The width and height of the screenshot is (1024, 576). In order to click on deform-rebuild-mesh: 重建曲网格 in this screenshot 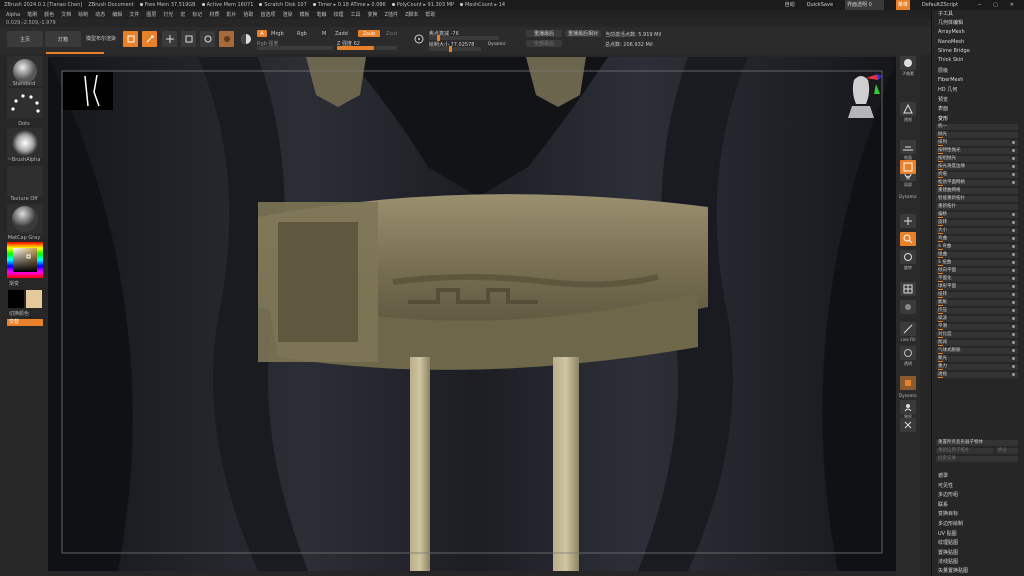, I will do `click(977, 191)`.